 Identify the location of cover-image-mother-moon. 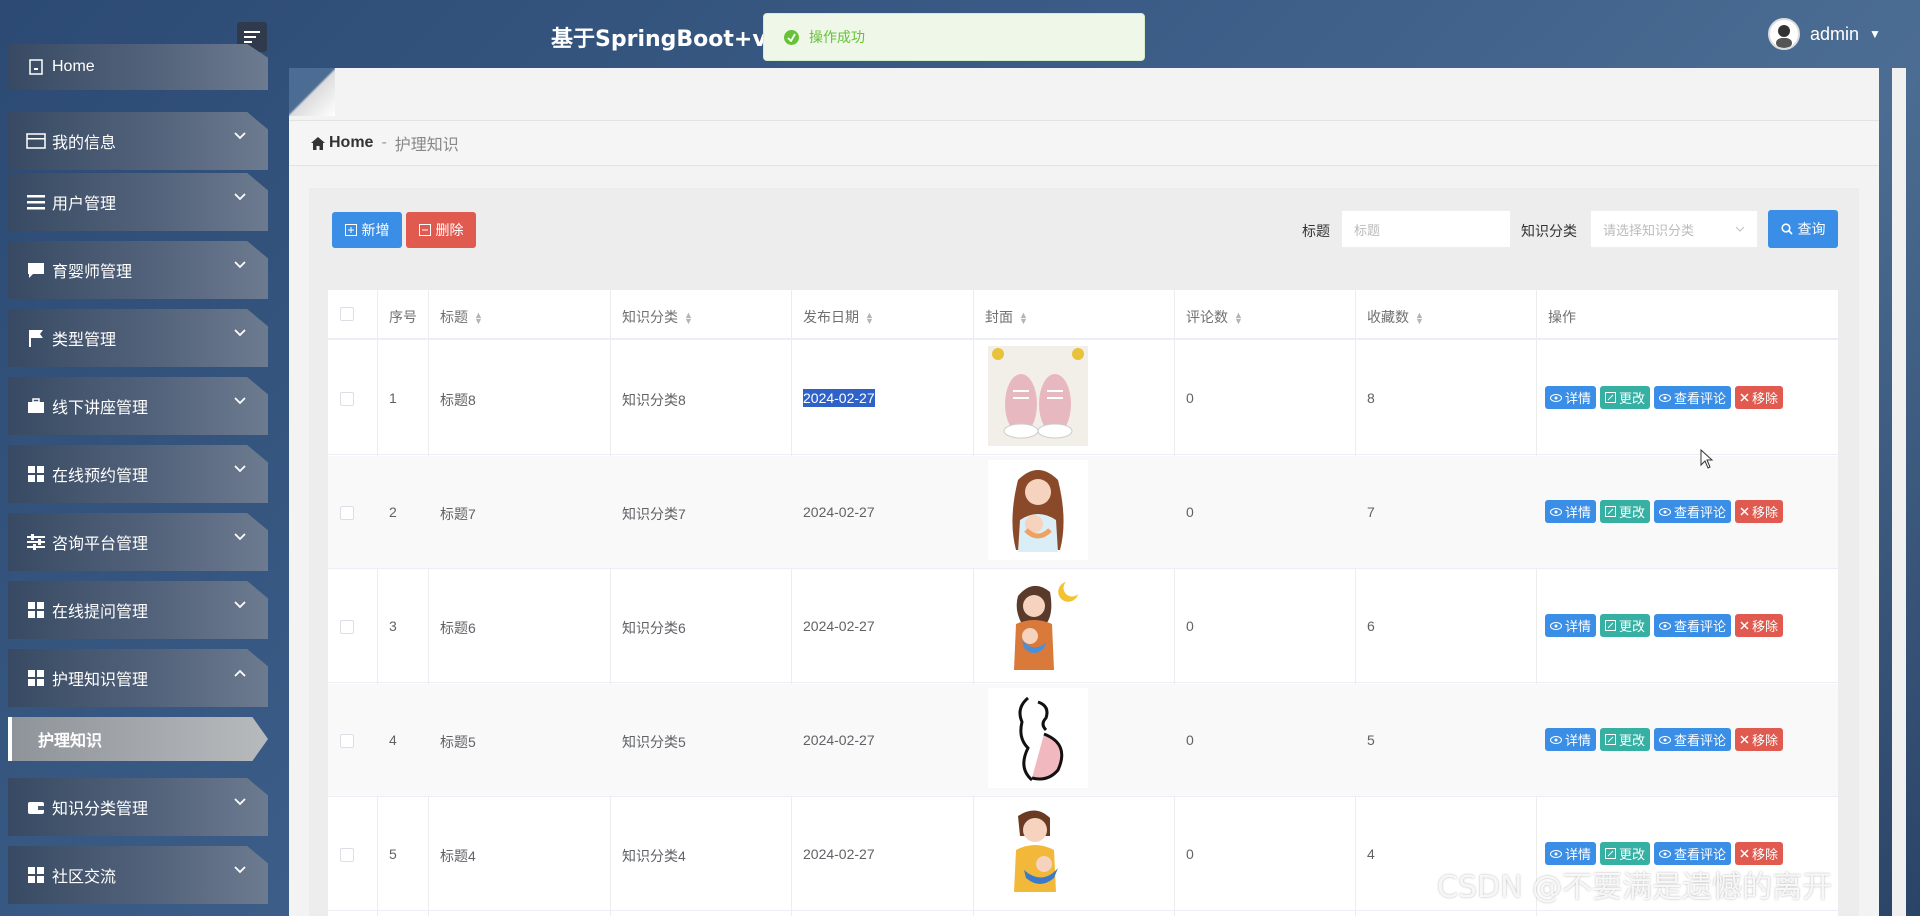
(1038, 624).